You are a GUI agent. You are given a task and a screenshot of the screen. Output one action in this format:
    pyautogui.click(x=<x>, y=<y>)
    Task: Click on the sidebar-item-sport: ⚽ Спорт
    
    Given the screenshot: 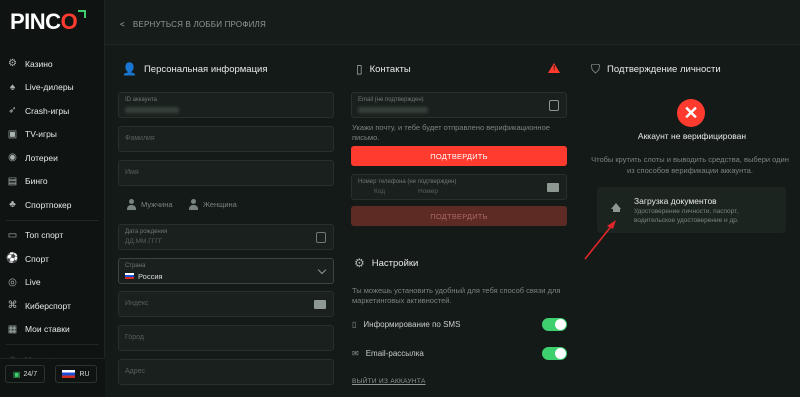 What is the action you would take?
    pyautogui.click(x=52, y=259)
    